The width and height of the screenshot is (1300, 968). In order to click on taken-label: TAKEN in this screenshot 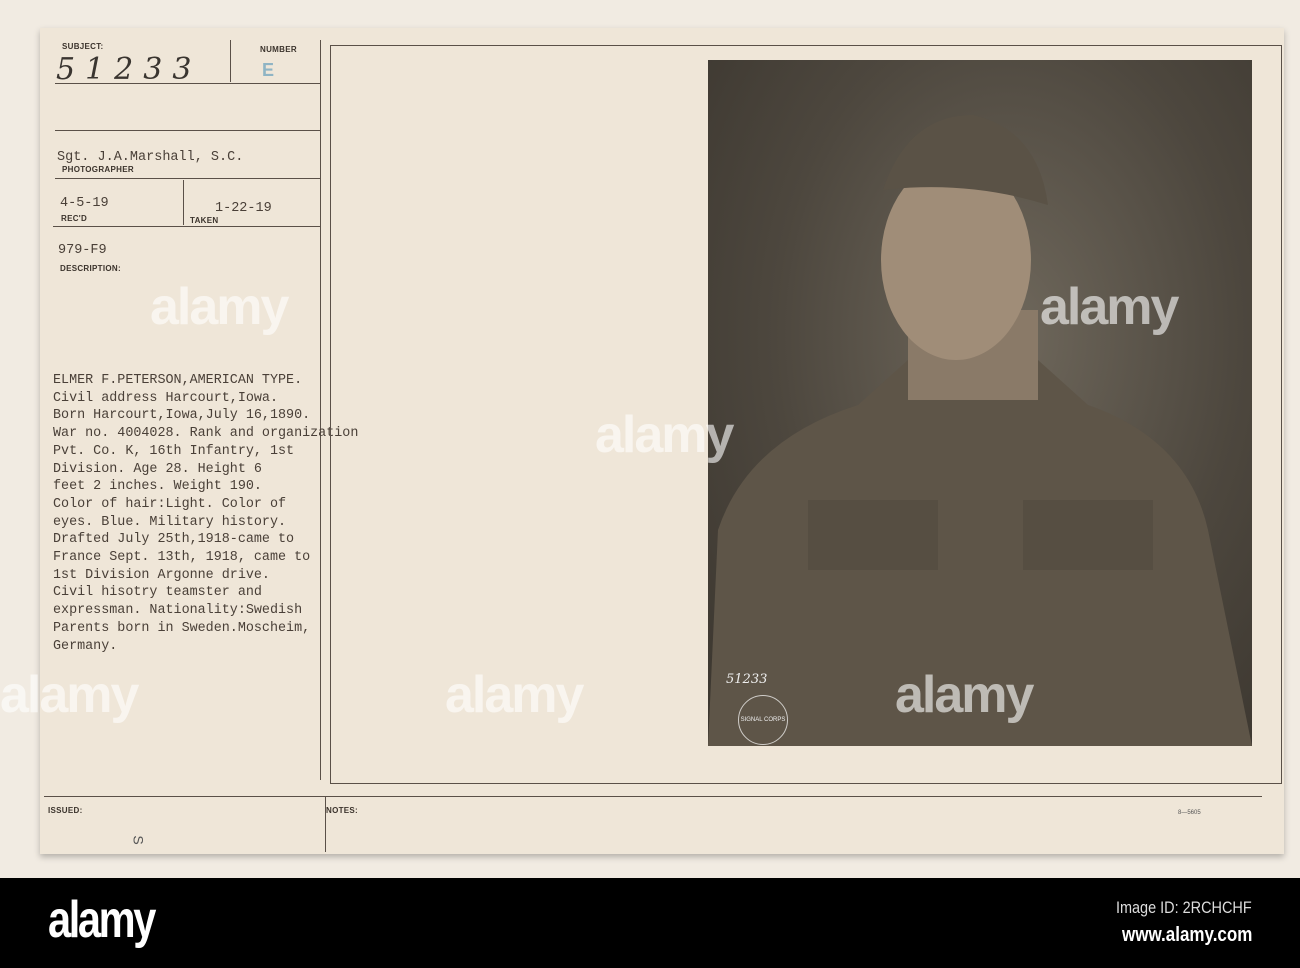, I will do `click(204, 220)`.